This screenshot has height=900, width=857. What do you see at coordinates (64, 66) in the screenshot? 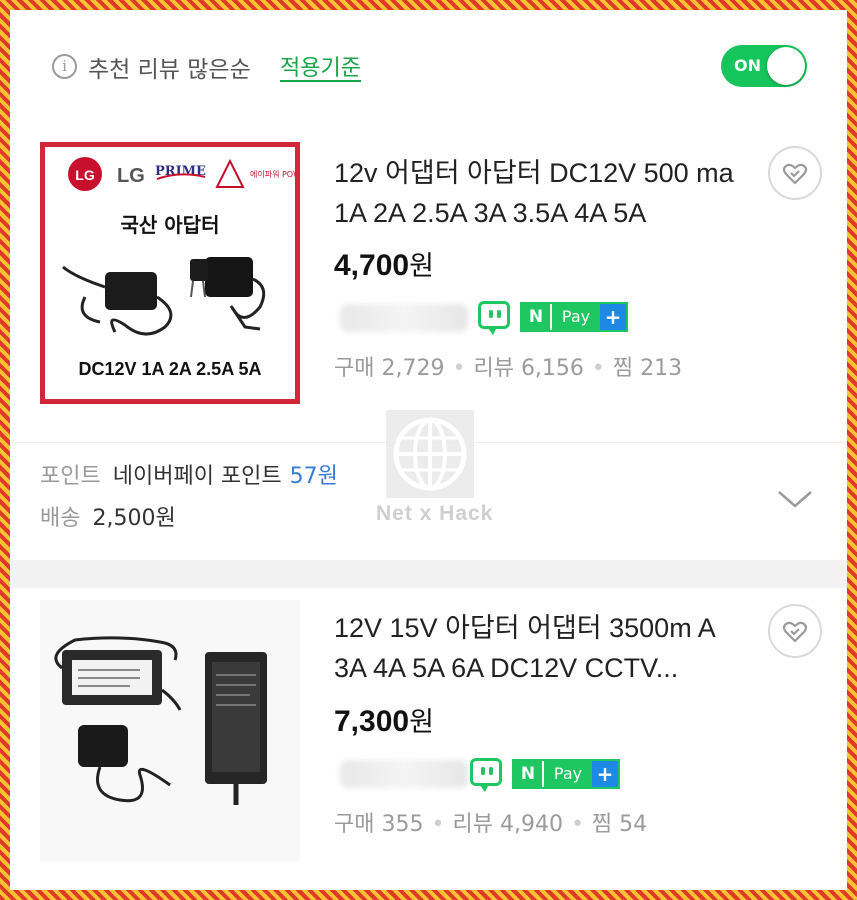
I see `info-icon: i` at bounding box center [64, 66].